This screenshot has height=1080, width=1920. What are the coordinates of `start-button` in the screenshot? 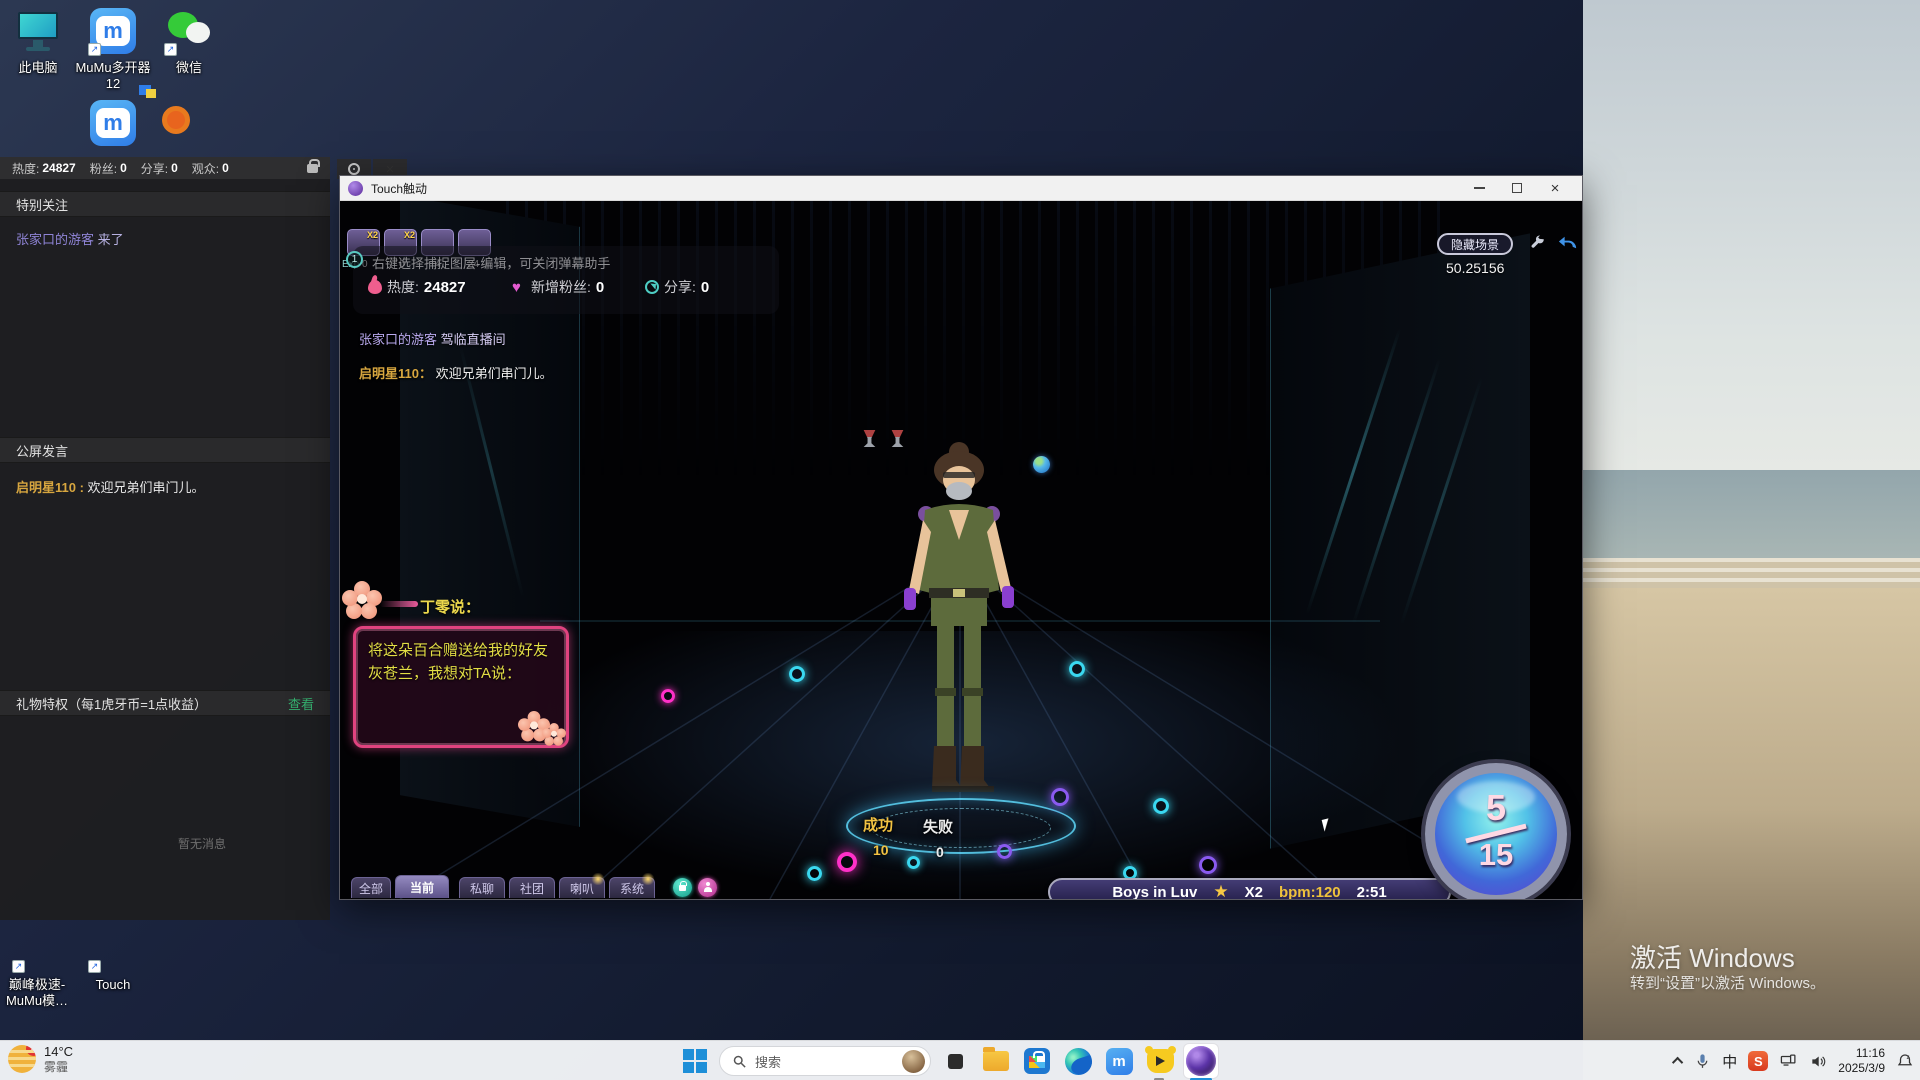 It's located at (695, 1061).